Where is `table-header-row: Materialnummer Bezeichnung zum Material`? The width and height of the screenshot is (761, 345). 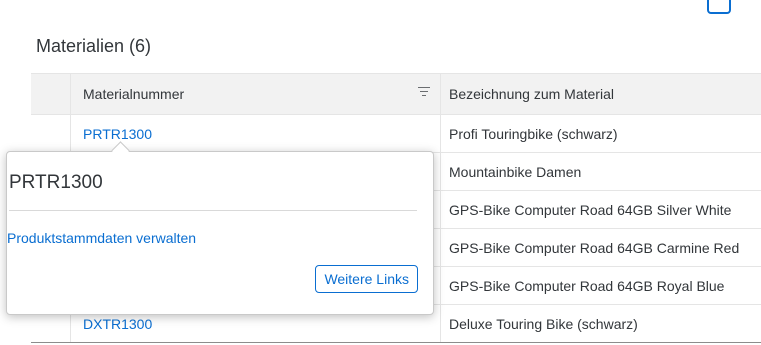
table-header-row: Materialnummer Bezeichnung zum Material is located at coordinates (396, 94).